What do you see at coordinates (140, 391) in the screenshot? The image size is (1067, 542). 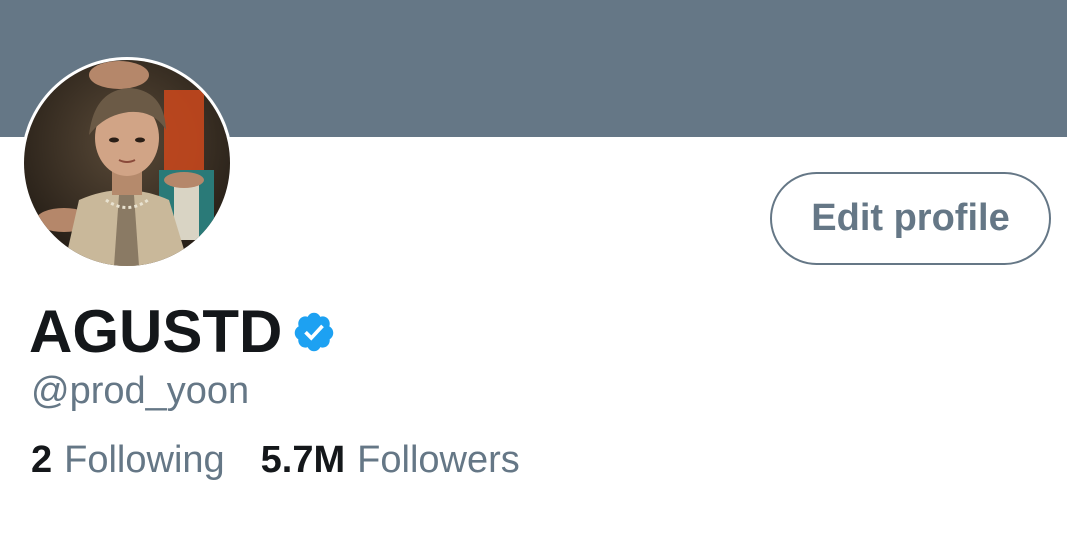 I see `profile-handle: @prod_yoon` at bounding box center [140, 391].